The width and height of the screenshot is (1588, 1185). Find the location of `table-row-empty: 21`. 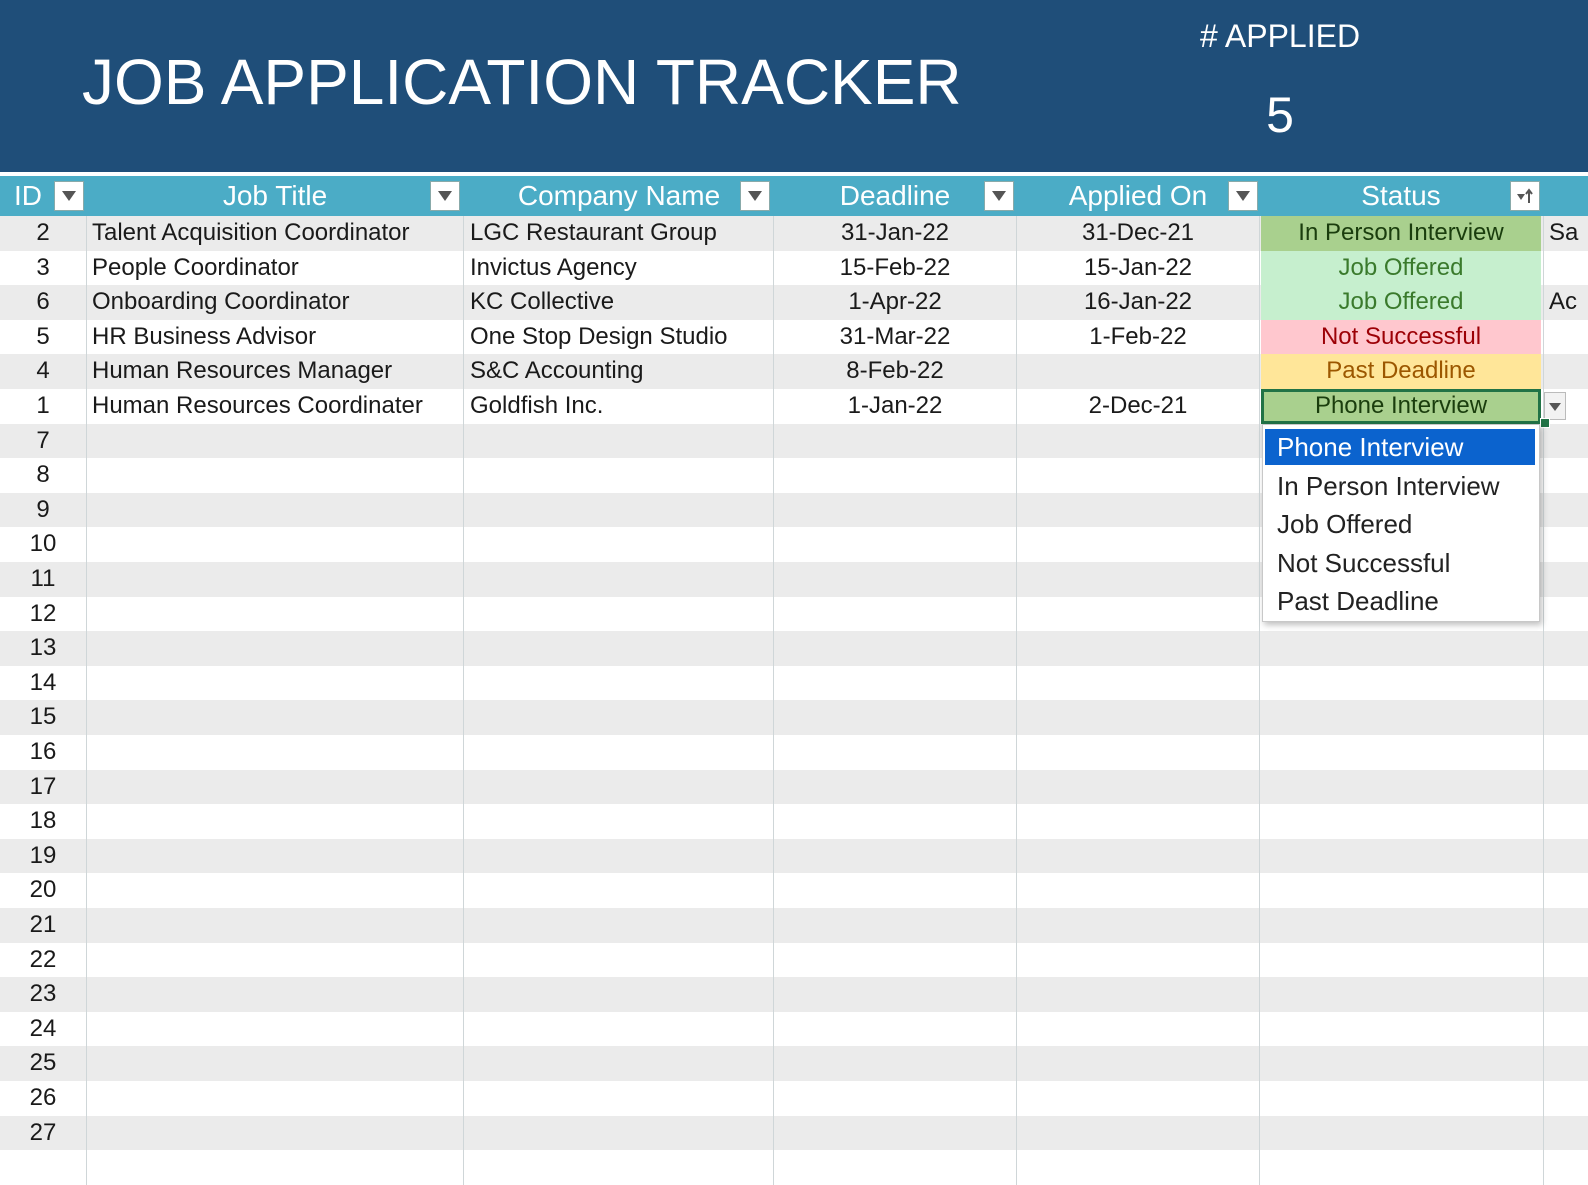

table-row-empty: 21 is located at coordinates (794, 925).